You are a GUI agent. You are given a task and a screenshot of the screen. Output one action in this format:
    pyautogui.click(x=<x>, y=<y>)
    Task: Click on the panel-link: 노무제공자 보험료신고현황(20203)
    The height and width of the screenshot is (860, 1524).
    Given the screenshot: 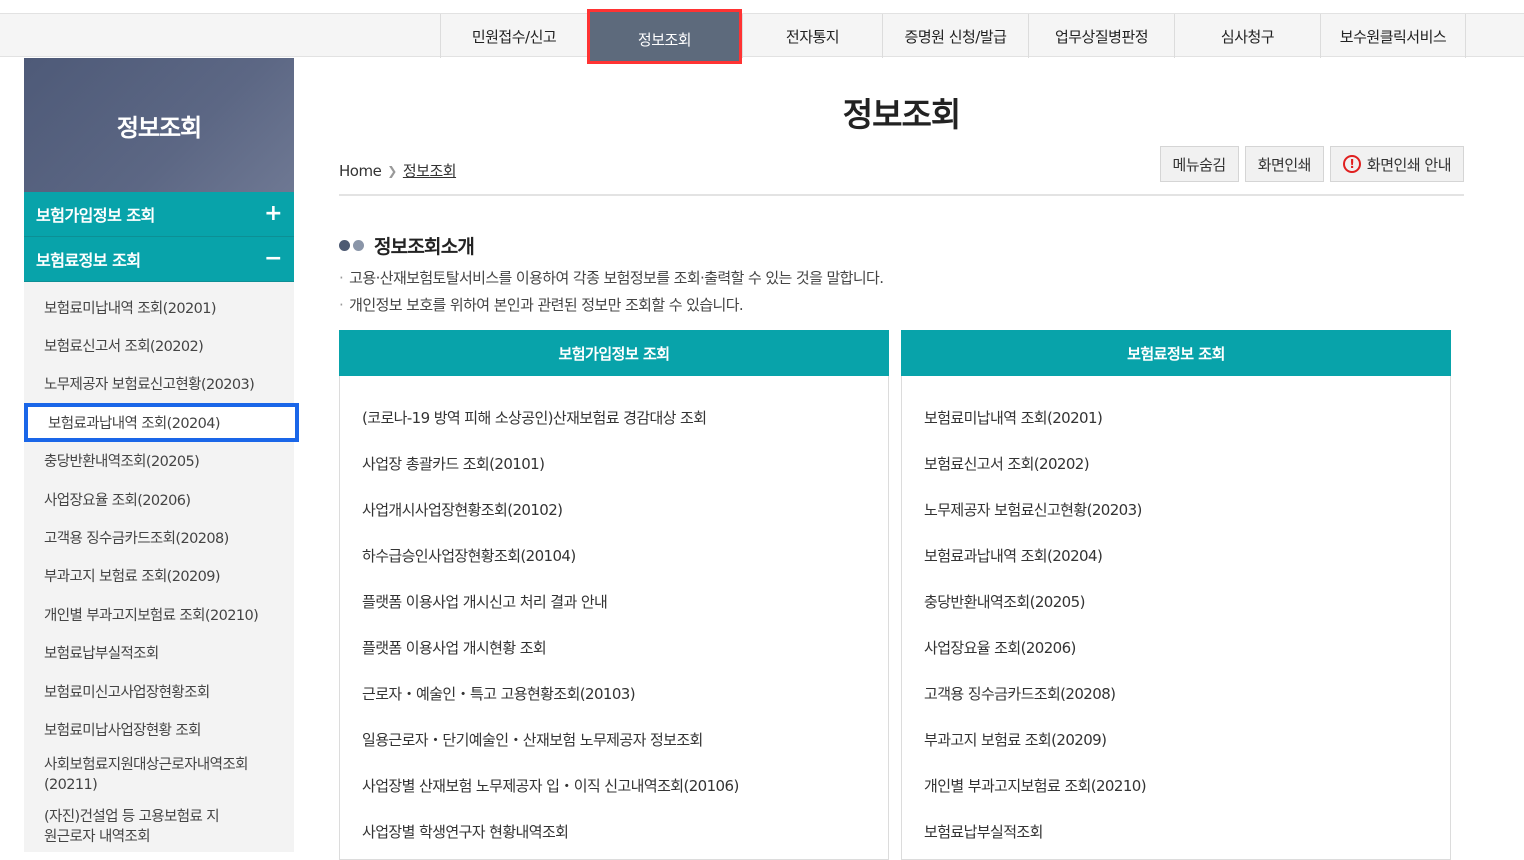 What is the action you would take?
    pyautogui.click(x=1187, y=509)
    